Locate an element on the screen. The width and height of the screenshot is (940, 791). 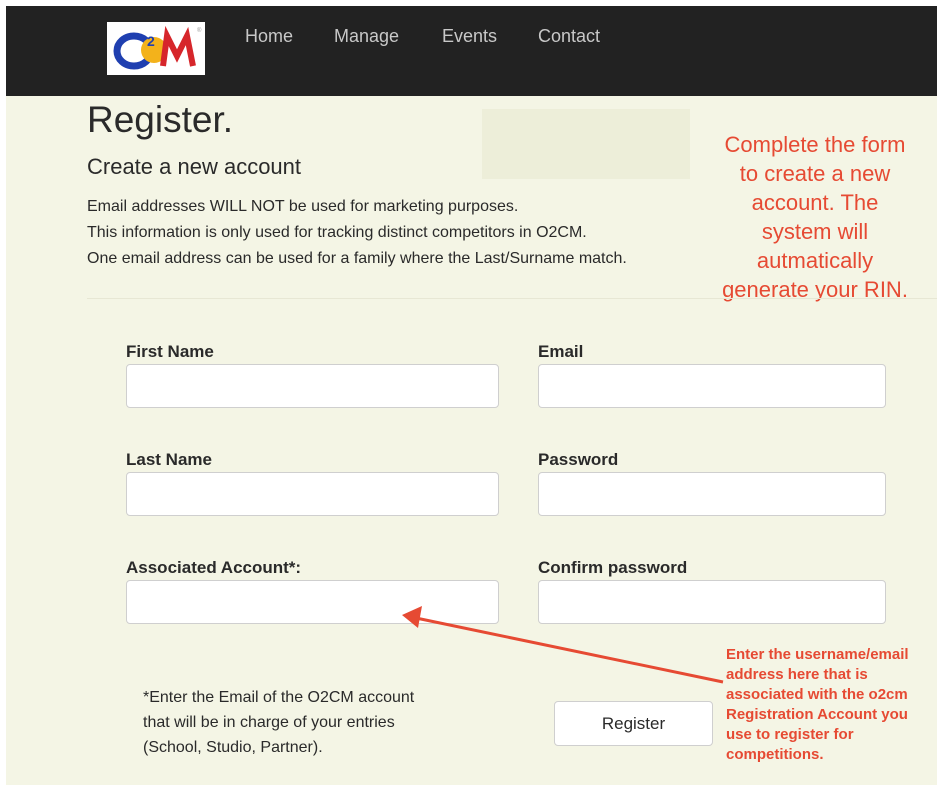
email-input is located at coordinates (712, 386).